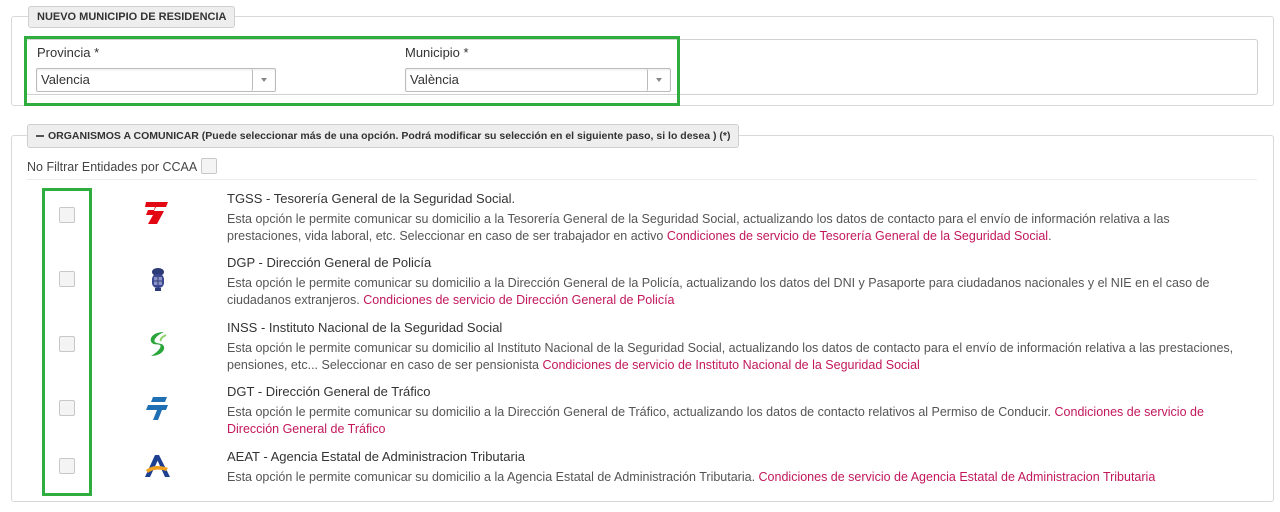 This screenshot has height=512, width=1280. I want to click on checkbox-column-highlight, so click(67, 342).